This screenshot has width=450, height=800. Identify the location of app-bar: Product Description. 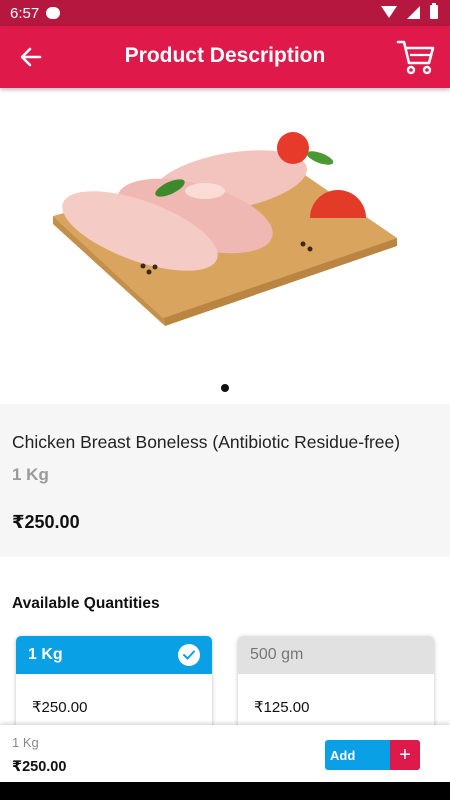
(225, 57).